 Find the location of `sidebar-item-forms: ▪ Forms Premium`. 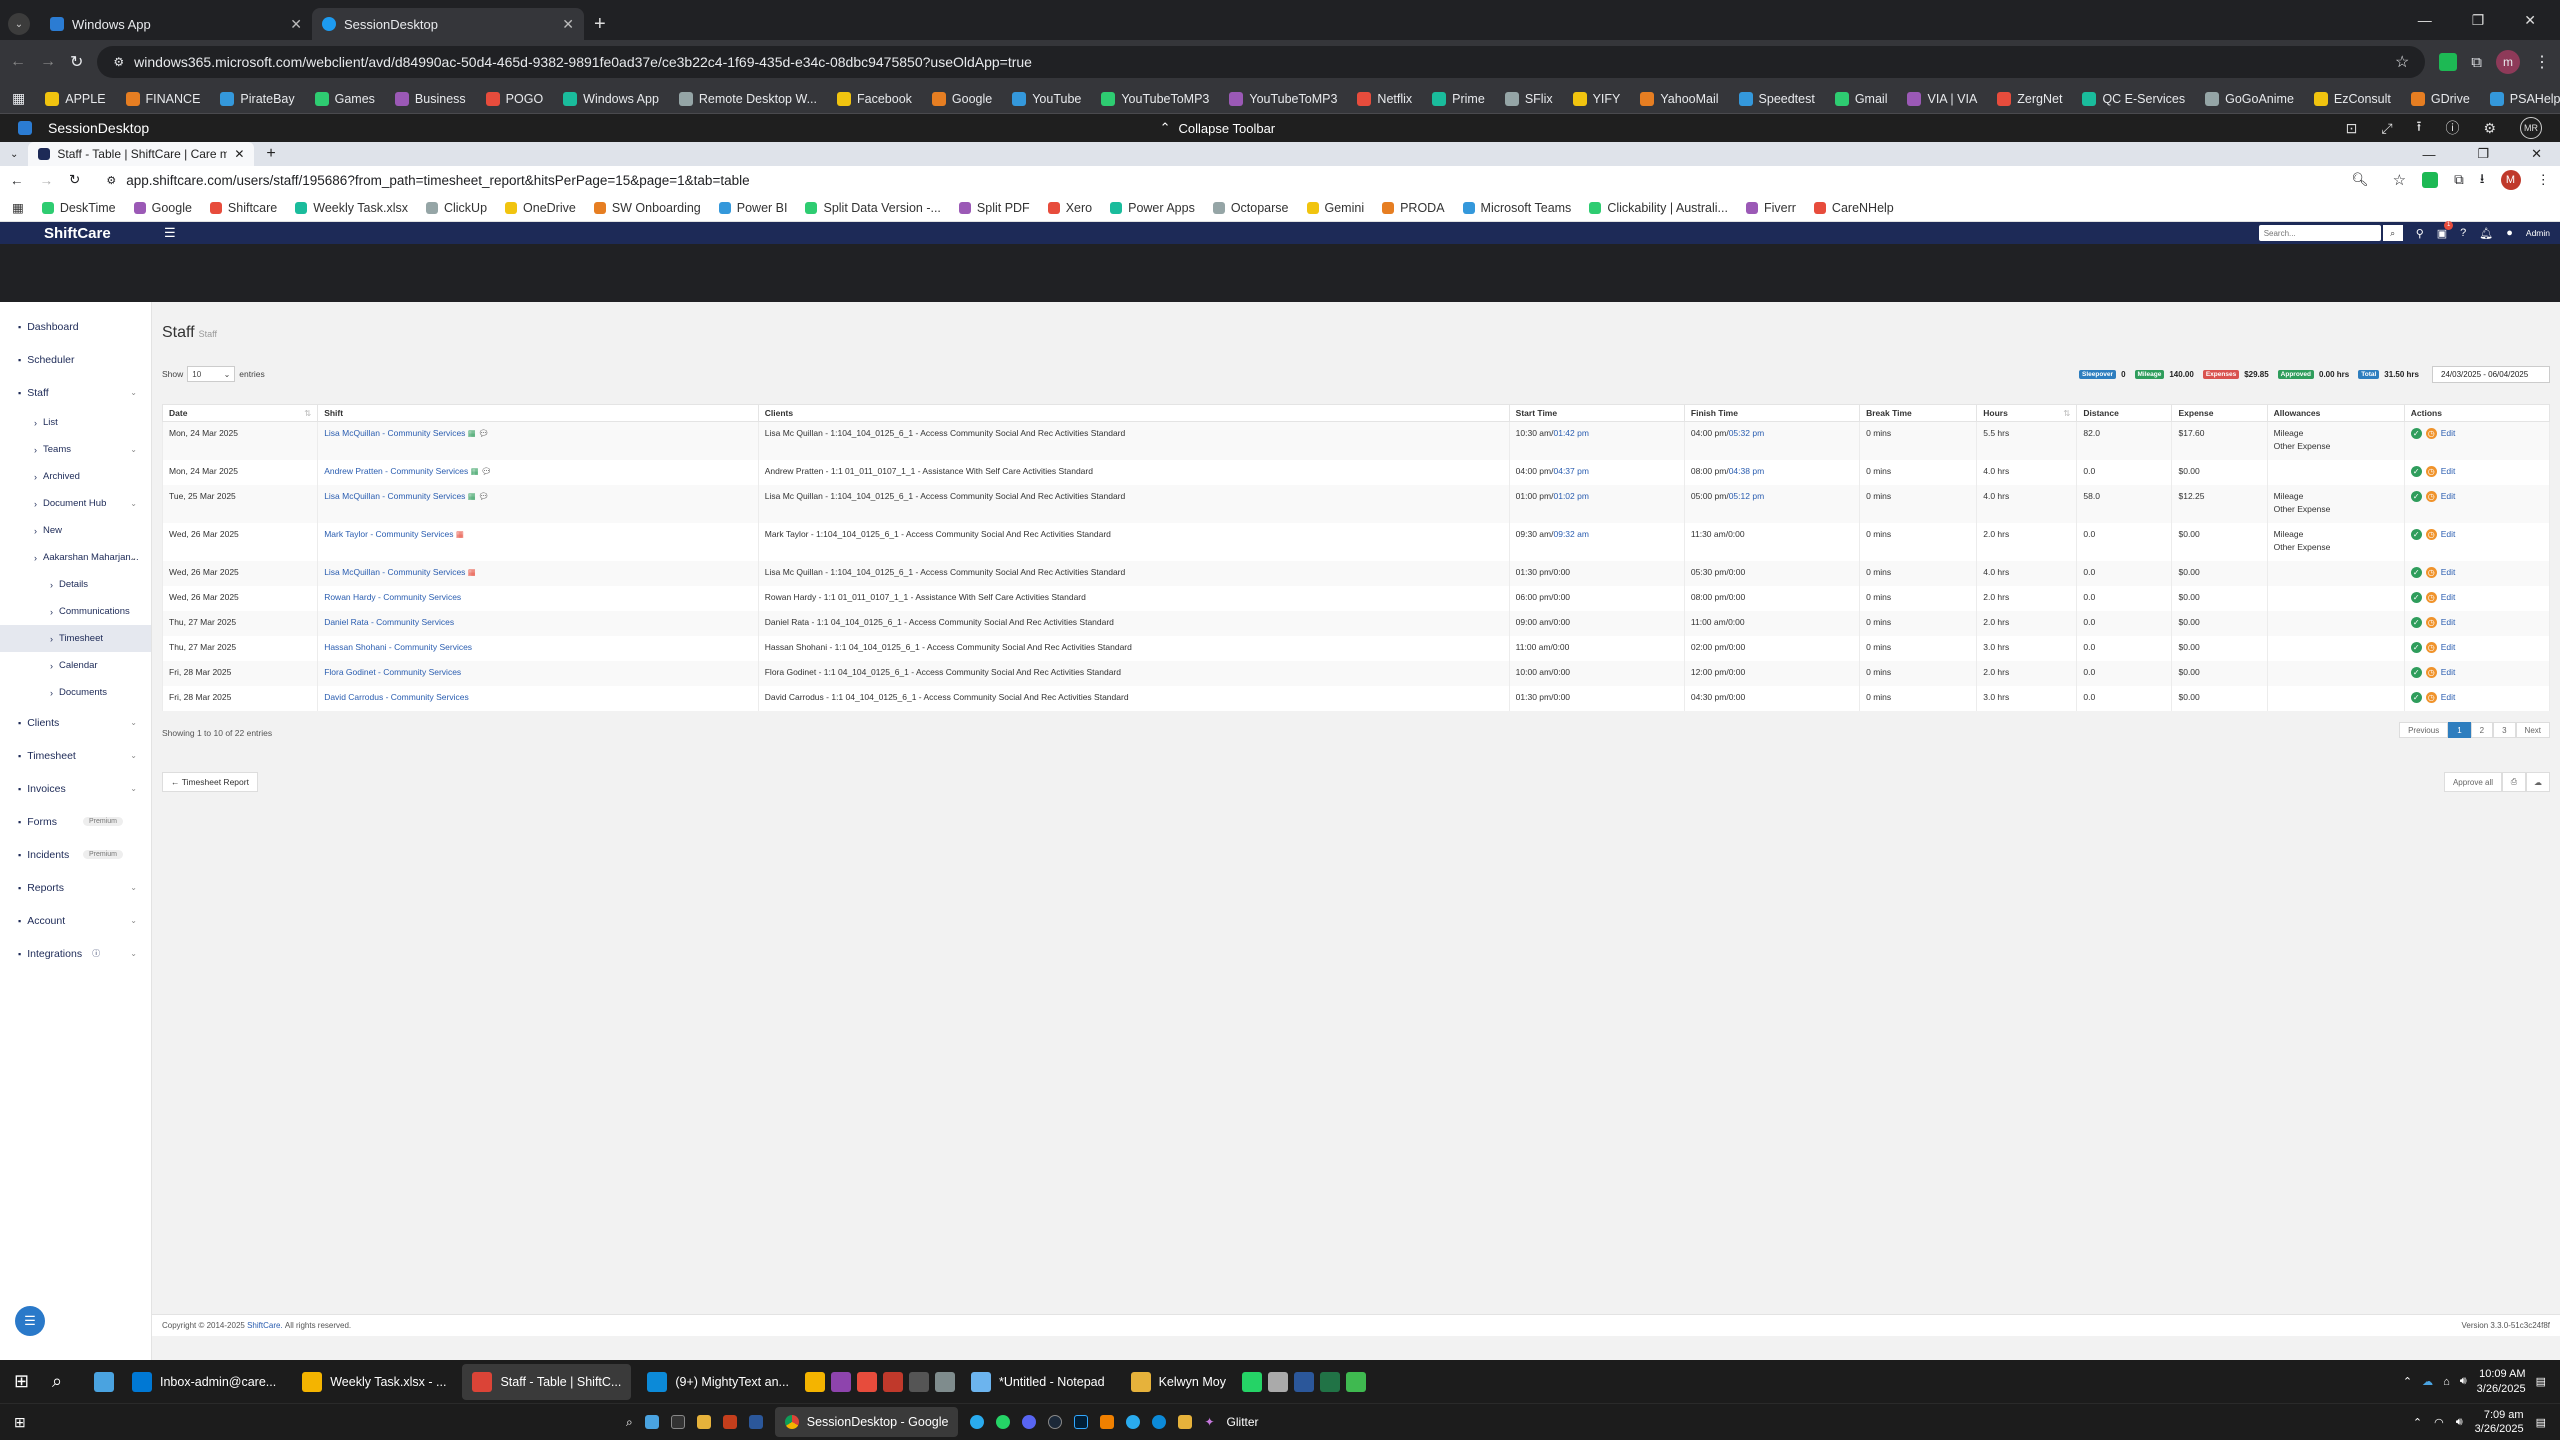

sidebar-item-forms: ▪ Forms Premium is located at coordinates (75, 821).